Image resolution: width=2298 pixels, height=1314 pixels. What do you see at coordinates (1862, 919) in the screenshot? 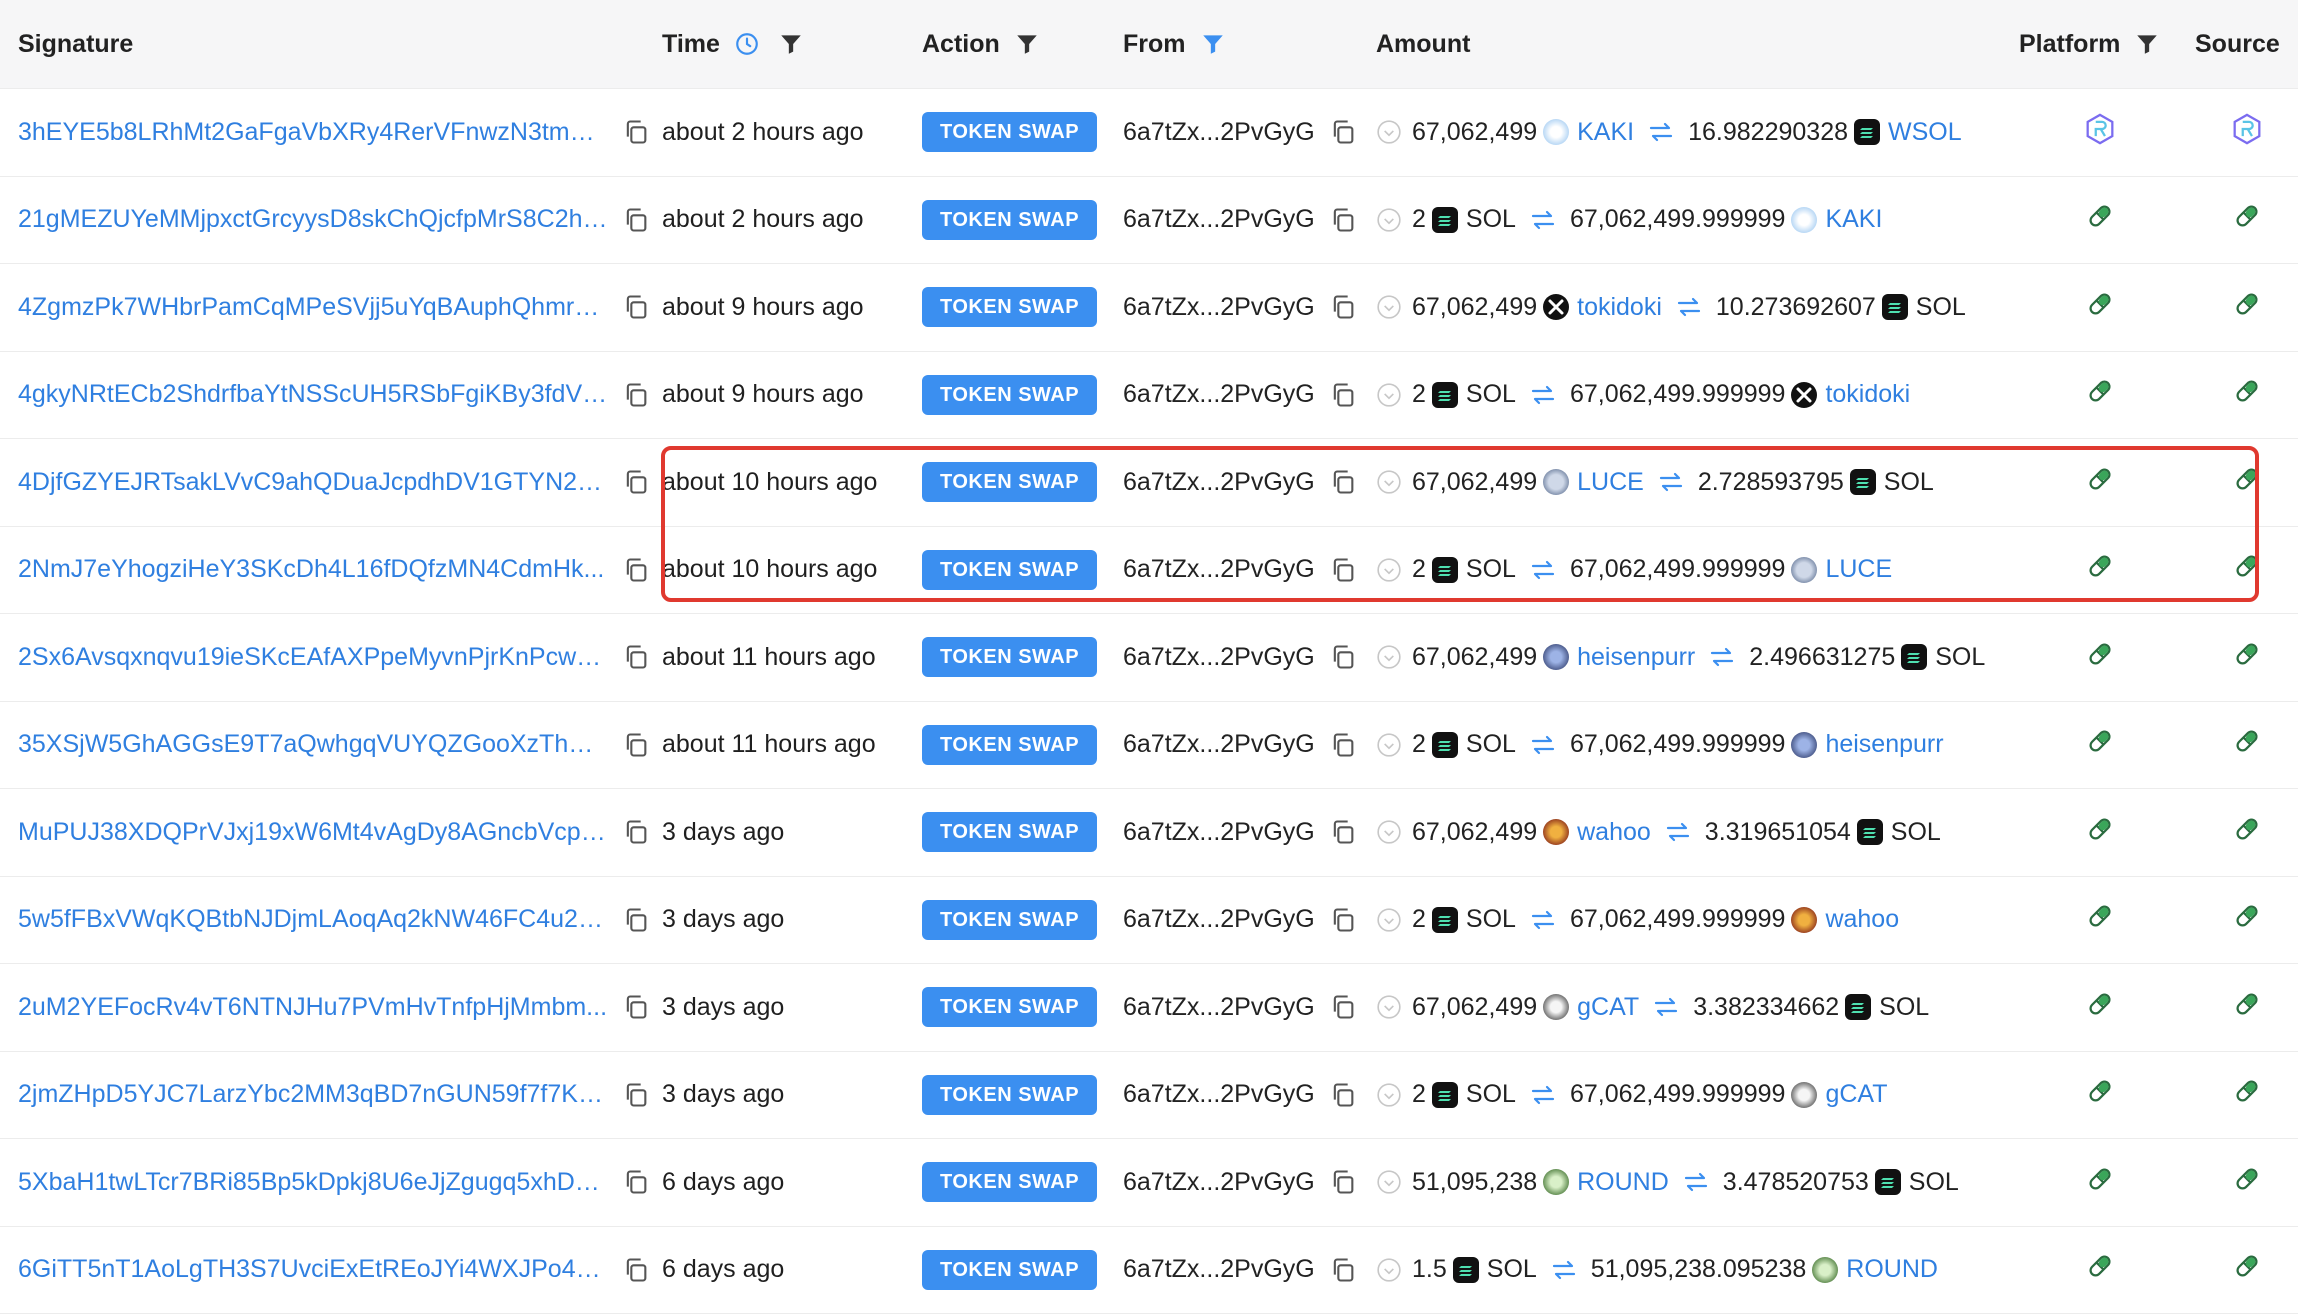
I see `token-out-label: wahoo` at bounding box center [1862, 919].